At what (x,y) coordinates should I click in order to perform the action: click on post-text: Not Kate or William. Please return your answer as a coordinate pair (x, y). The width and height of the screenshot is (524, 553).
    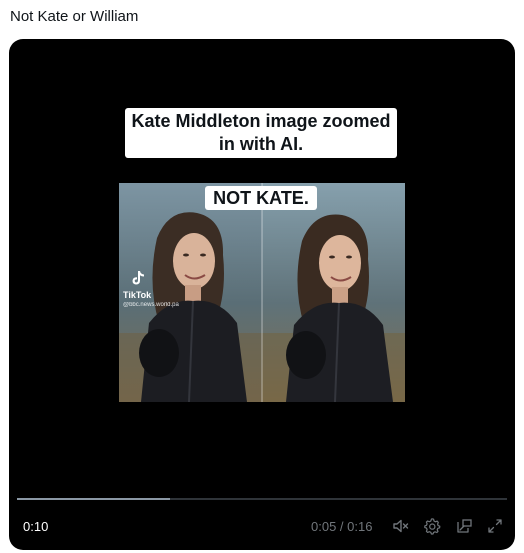
    Looking at the image, I should click on (74, 16).